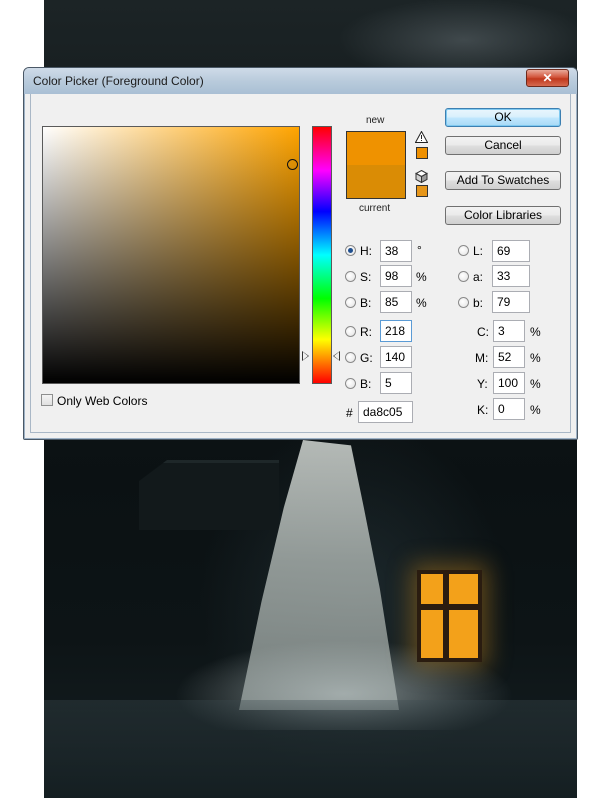 The image size is (600, 798). I want to click on saturation-radio, so click(350, 276).